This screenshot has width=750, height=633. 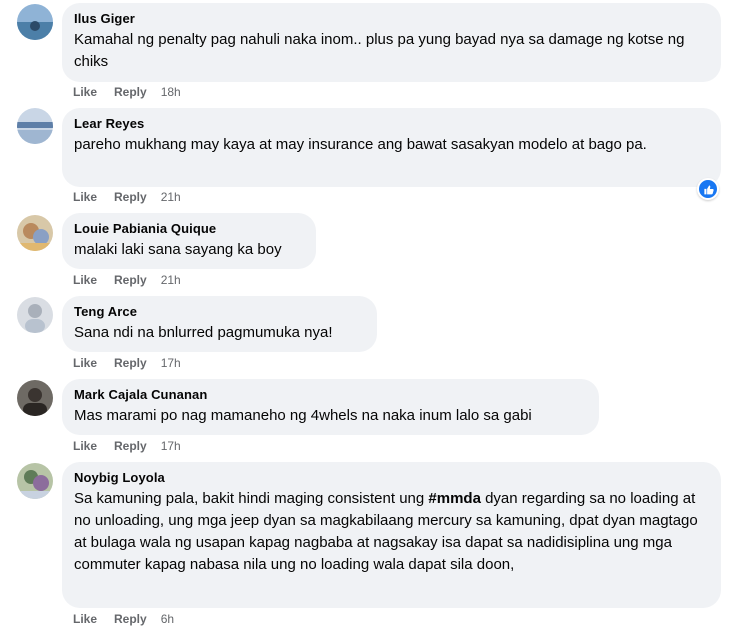 What do you see at coordinates (178, 249) in the screenshot?
I see `comment-text: malaki laki sana sayang ka boy` at bounding box center [178, 249].